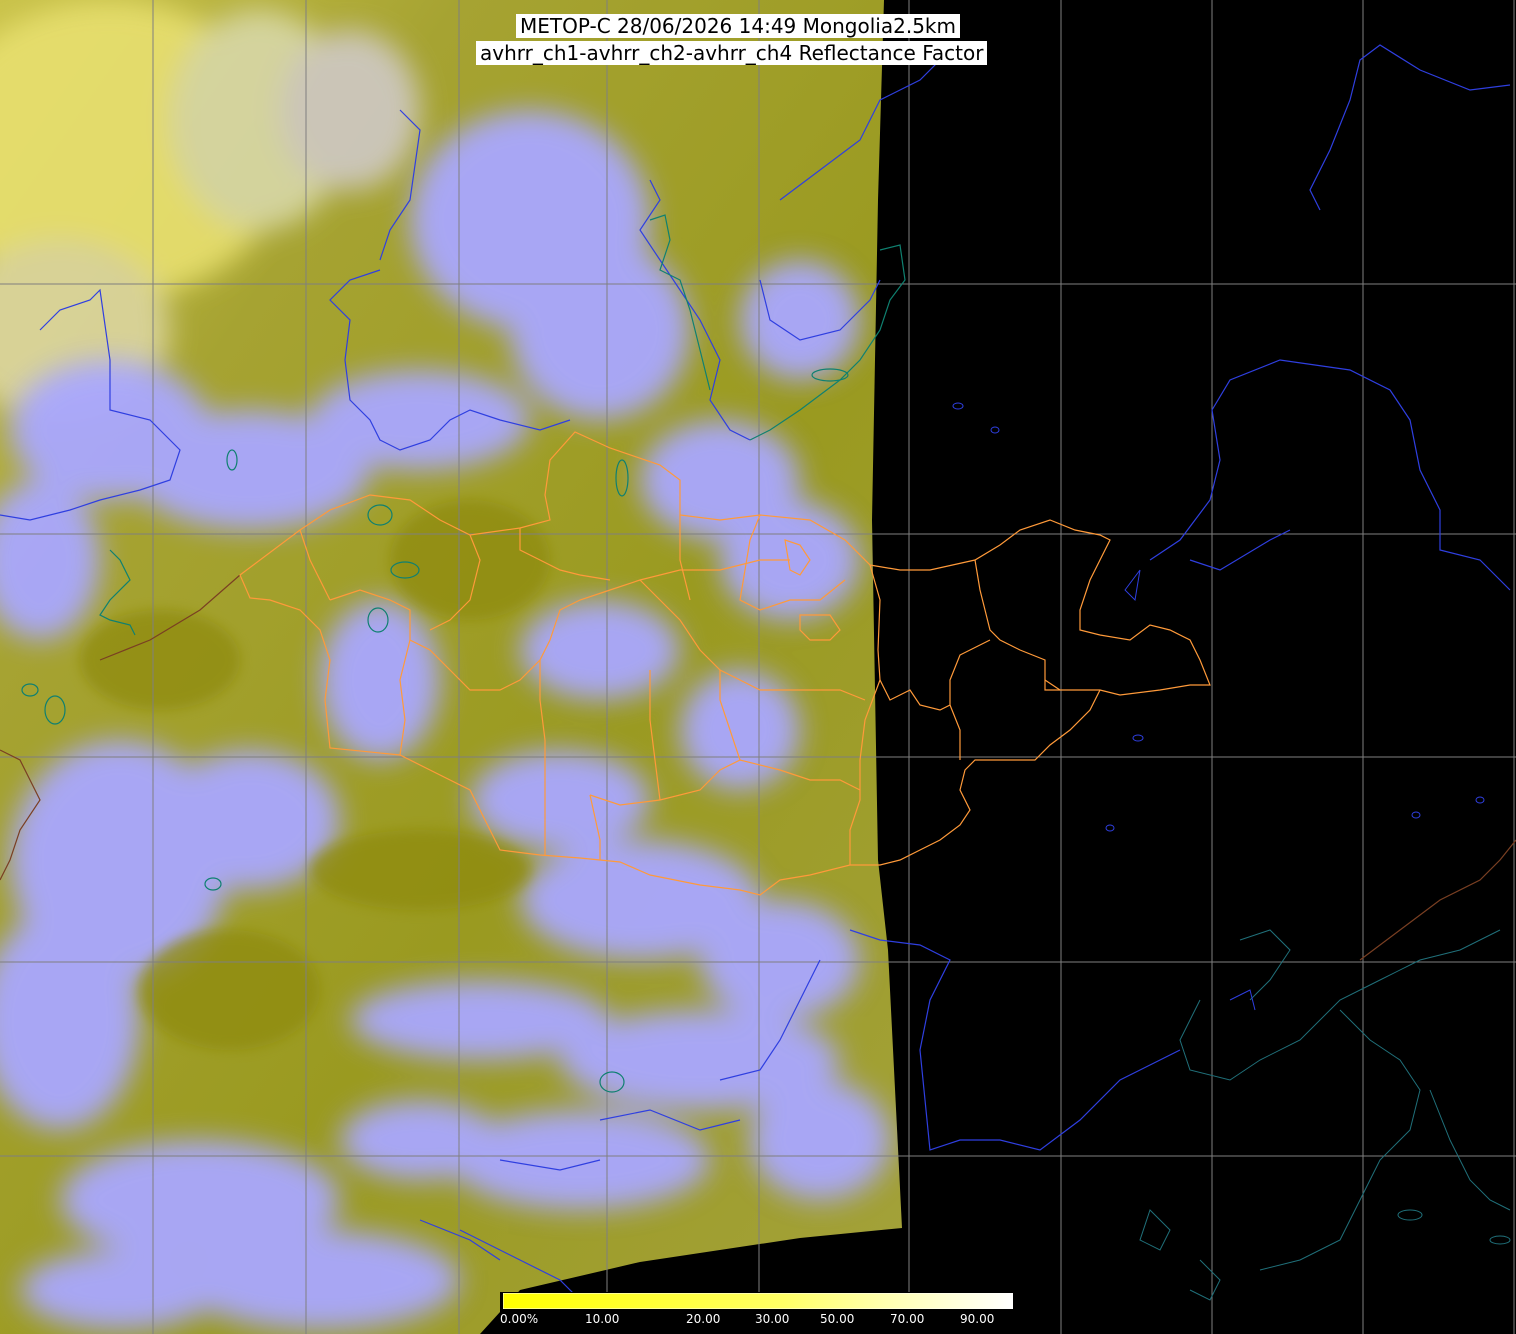 The image size is (1516, 1334). Describe the element at coordinates (519, 1319) in the screenshot. I see `legend-label-0: 0.00%` at that location.